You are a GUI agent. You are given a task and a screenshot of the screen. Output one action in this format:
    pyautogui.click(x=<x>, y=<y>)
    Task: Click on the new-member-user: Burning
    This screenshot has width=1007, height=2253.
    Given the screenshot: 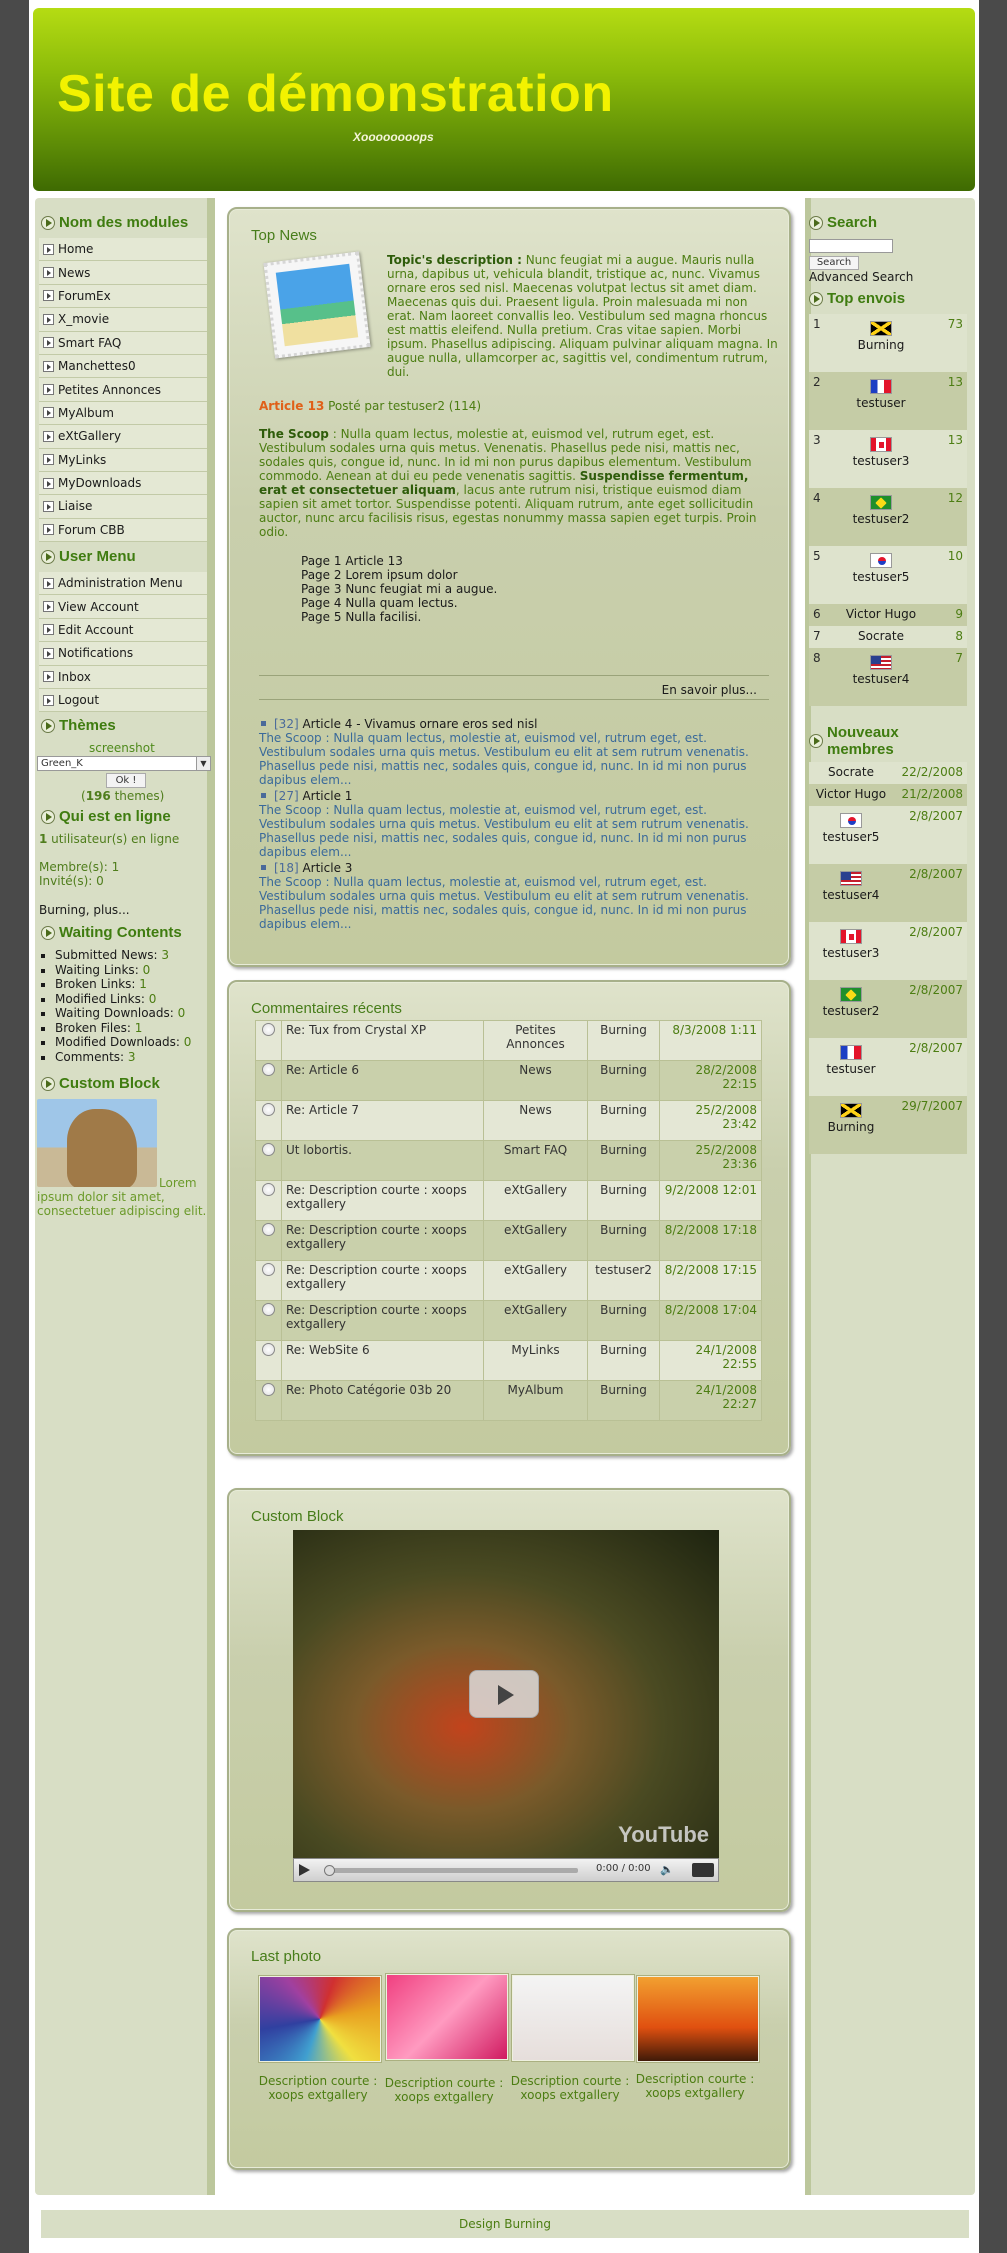 What is the action you would take?
    pyautogui.click(x=851, y=1127)
    